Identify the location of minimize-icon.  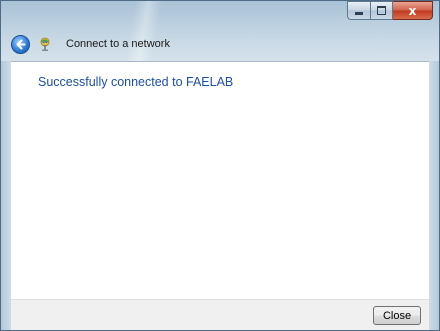
(359, 13).